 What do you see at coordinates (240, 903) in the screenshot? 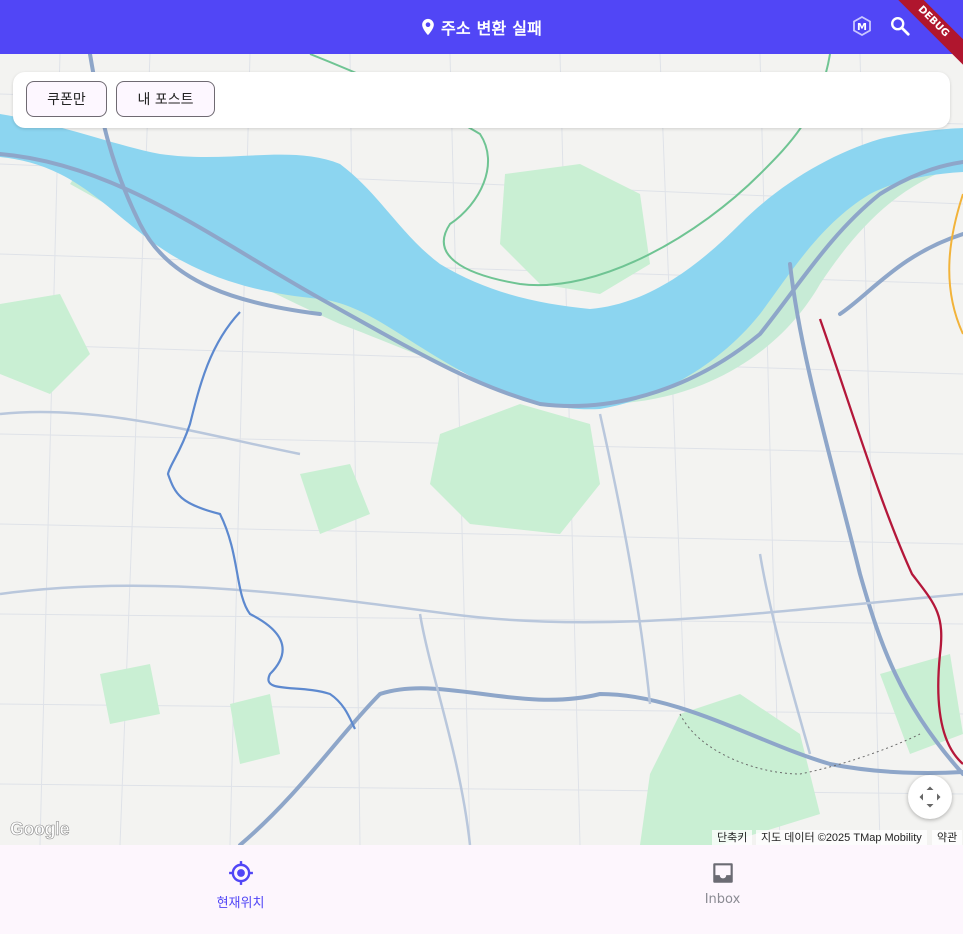
I see `nav-label-current-location: 현재위치` at bounding box center [240, 903].